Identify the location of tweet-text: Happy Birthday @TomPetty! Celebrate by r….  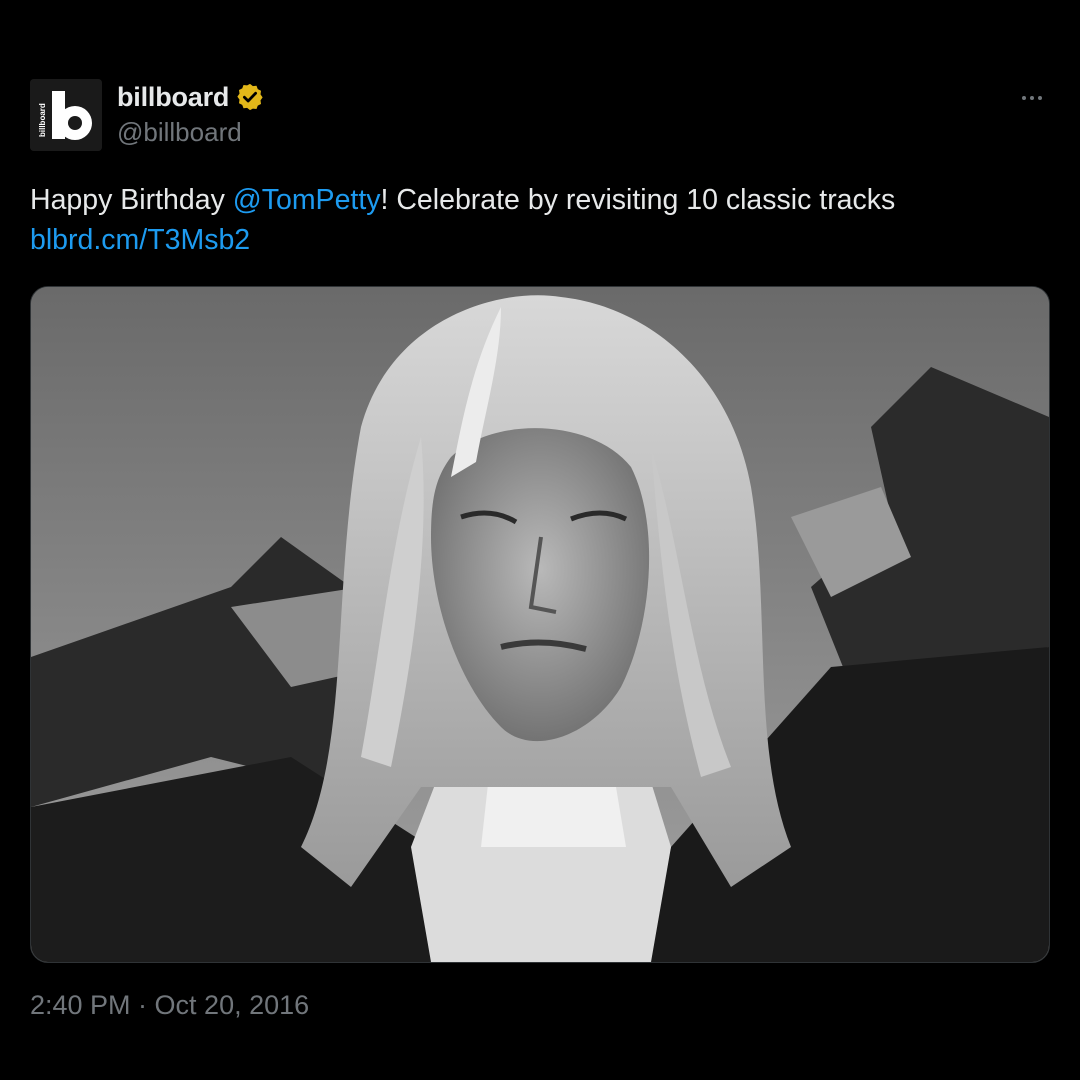
(535, 220).